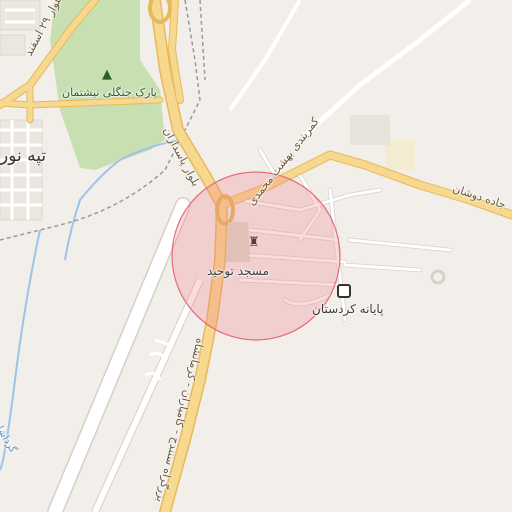  I want to click on park-area, so click(107, 85).